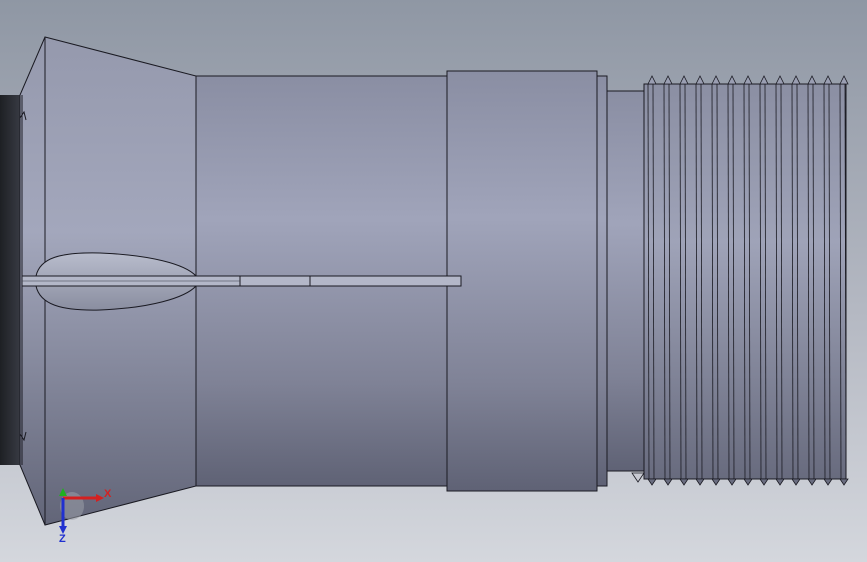  Describe the element at coordinates (62, 539) in the screenshot. I see `triad-z-label: Z` at that location.